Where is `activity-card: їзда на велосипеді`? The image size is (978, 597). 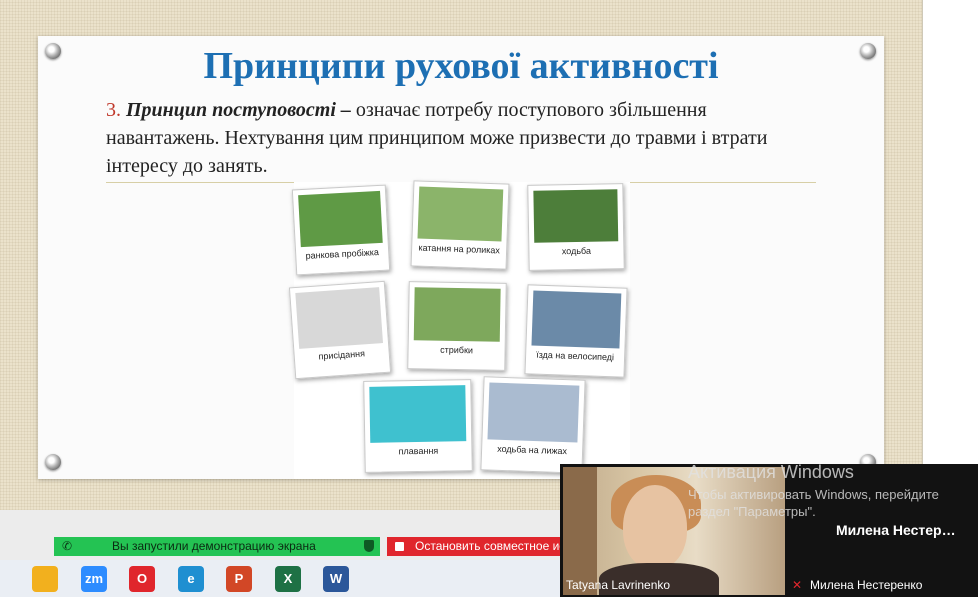
activity-card: їзда на велосипеді is located at coordinates (576, 331).